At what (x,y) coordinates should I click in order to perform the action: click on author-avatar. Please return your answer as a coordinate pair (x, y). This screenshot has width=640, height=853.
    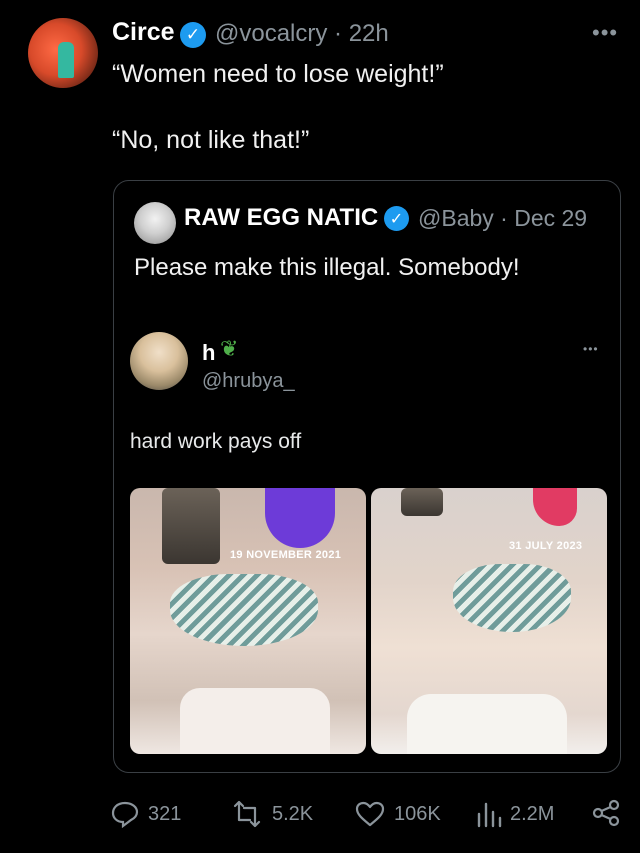
    Looking at the image, I should click on (63, 53).